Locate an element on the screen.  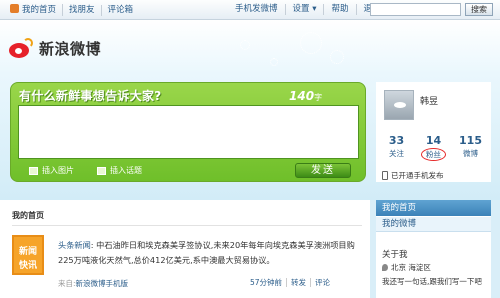
top-nav-right: 手机发微博 设置 ▾ 帮助 退出 is located at coordinates (308, 9).